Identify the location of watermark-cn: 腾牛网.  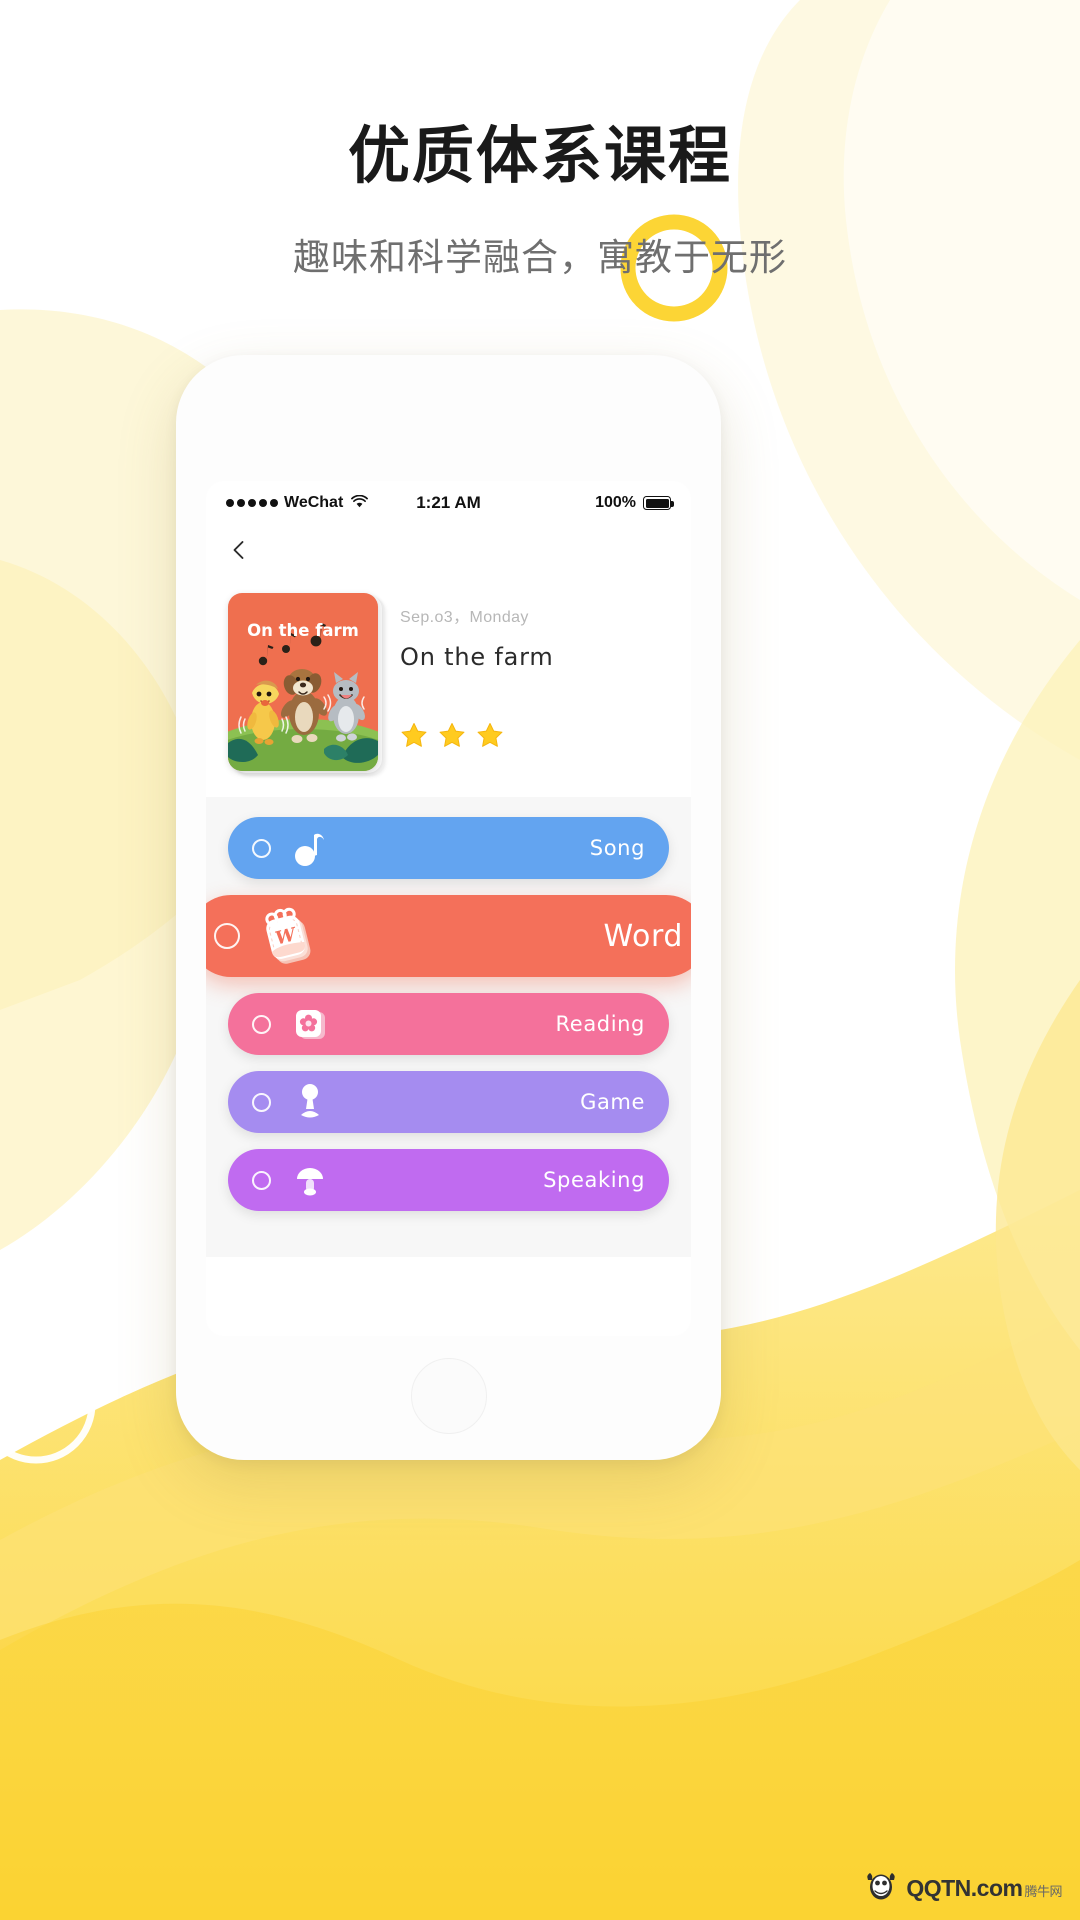
(1043, 1891).